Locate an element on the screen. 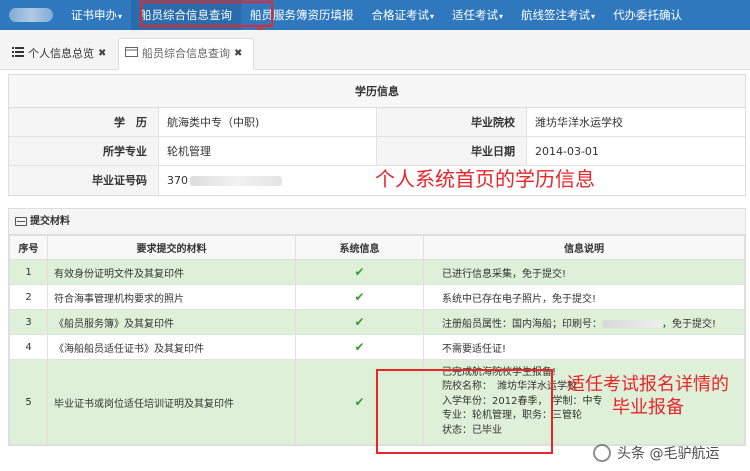  tab-seafarer-info-query: 船员综合信息查询 ✖ is located at coordinates (186, 54).